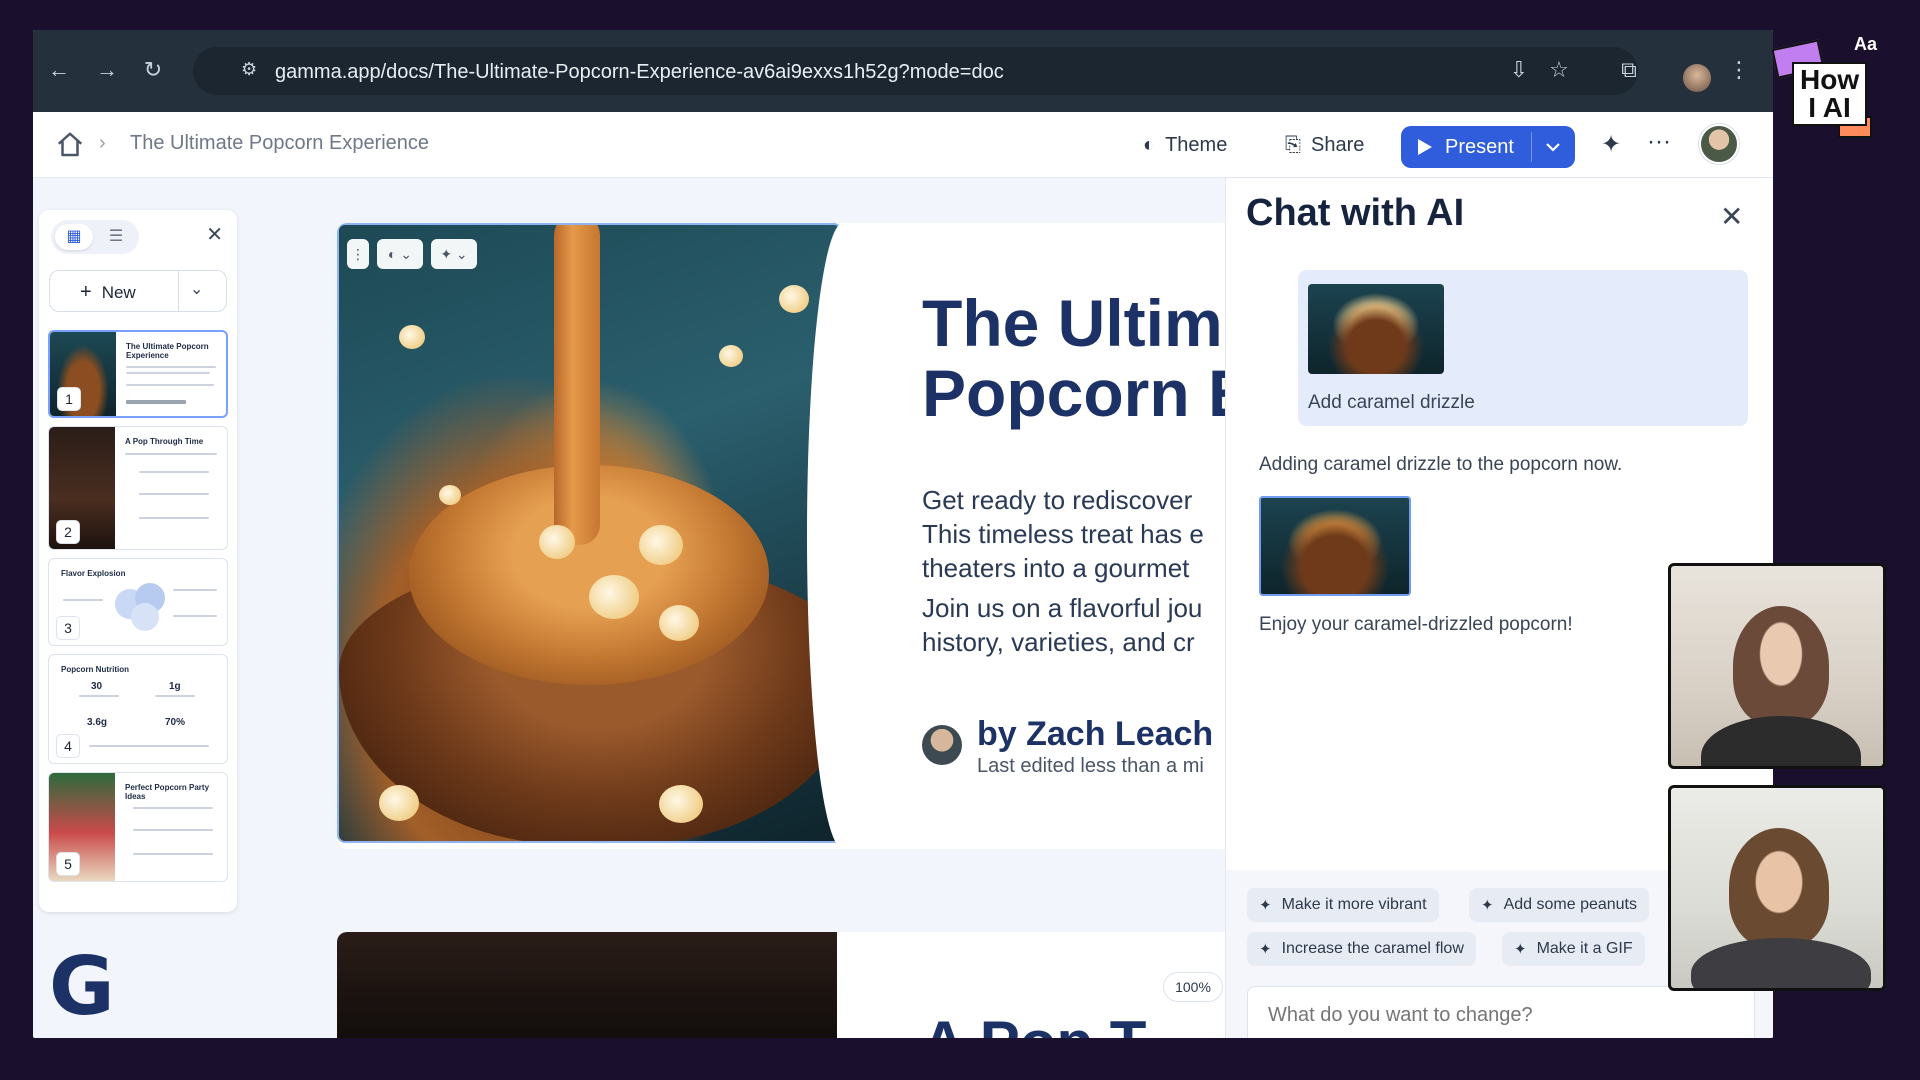 The image size is (1920, 1080). What do you see at coordinates (138, 291) in the screenshot?
I see `new-button: + New ⌄` at bounding box center [138, 291].